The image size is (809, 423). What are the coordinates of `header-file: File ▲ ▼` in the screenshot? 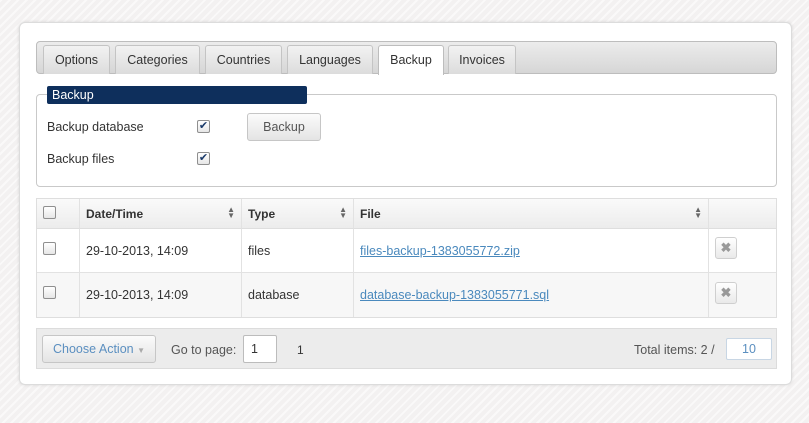 It's located at (531, 214).